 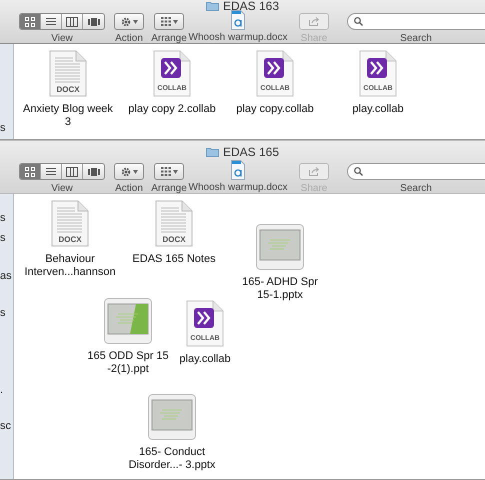 What do you see at coordinates (70, 266) in the screenshot?
I see `file-name: Behaviour Interven...hannson` at bounding box center [70, 266].